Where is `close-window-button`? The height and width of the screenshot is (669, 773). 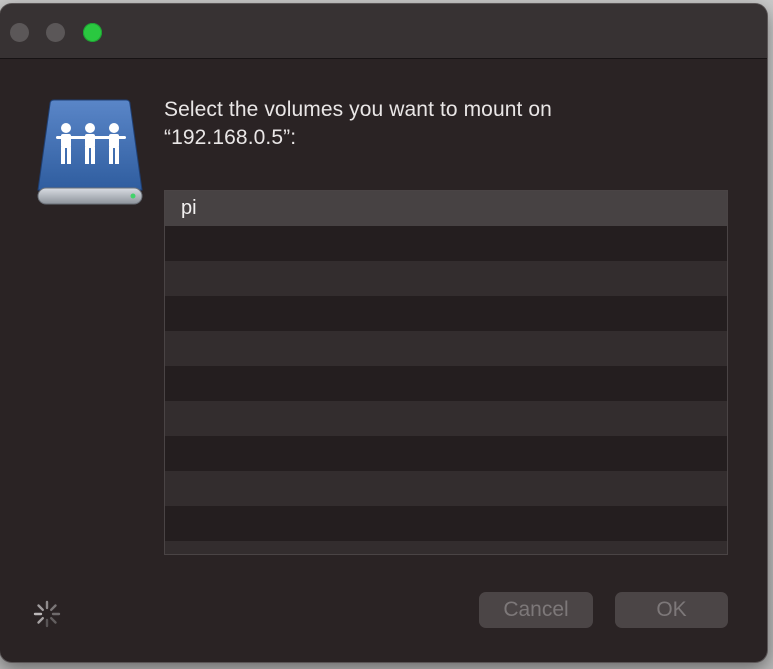
close-window-button is located at coordinates (19, 32).